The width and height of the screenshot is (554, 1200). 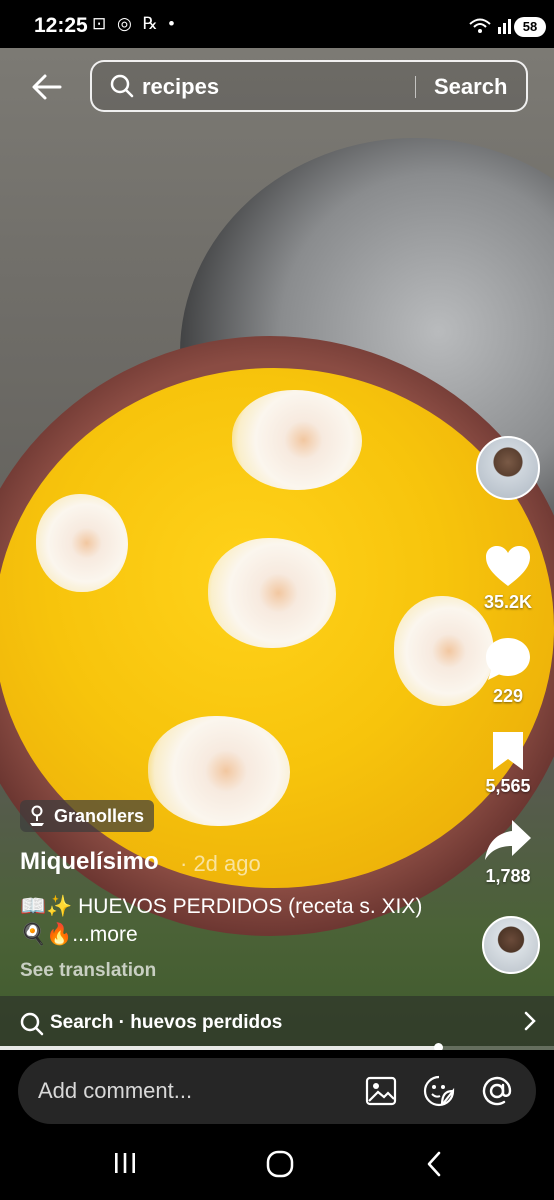 What do you see at coordinates (135, 23) in the screenshot?
I see `status-notification-icons: ⊡ ◎ ℞ •` at bounding box center [135, 23].